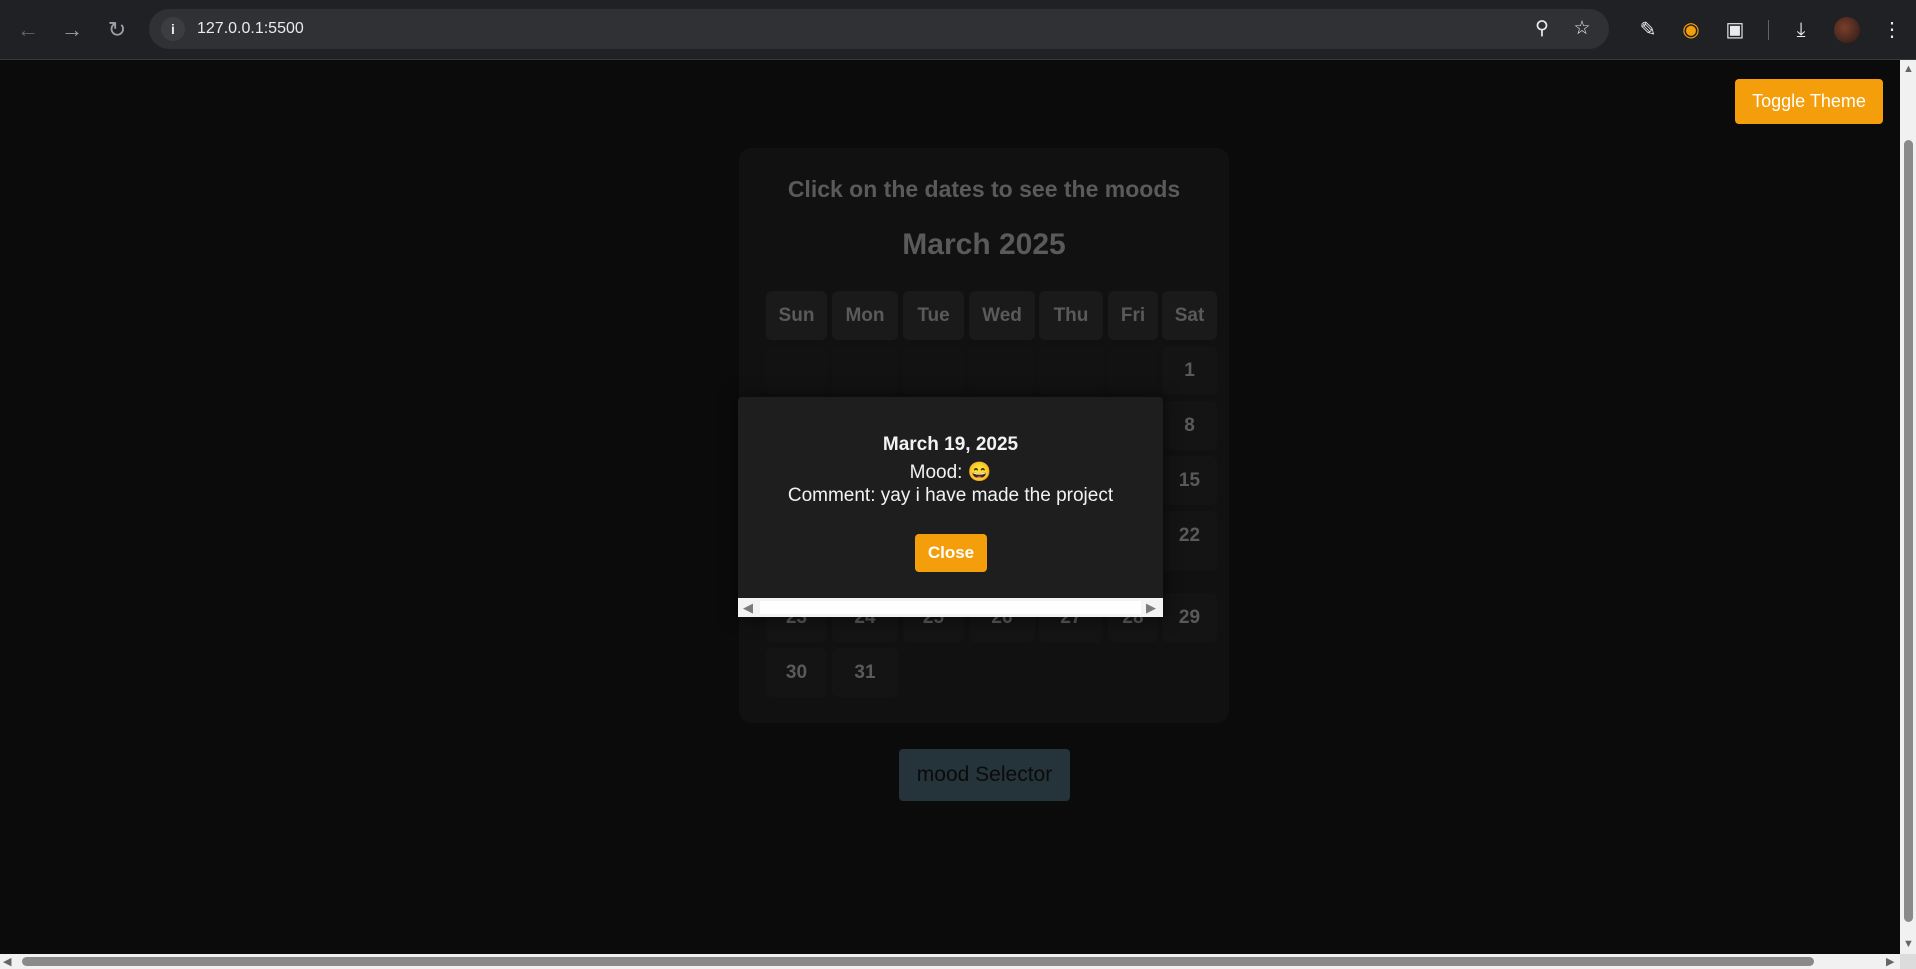 The image size is (1916, 969). What do you see at coordinates (1002, 315) in the screenshot?
I see `weekday-wed: Wed` at bounding box center [1002, 315].